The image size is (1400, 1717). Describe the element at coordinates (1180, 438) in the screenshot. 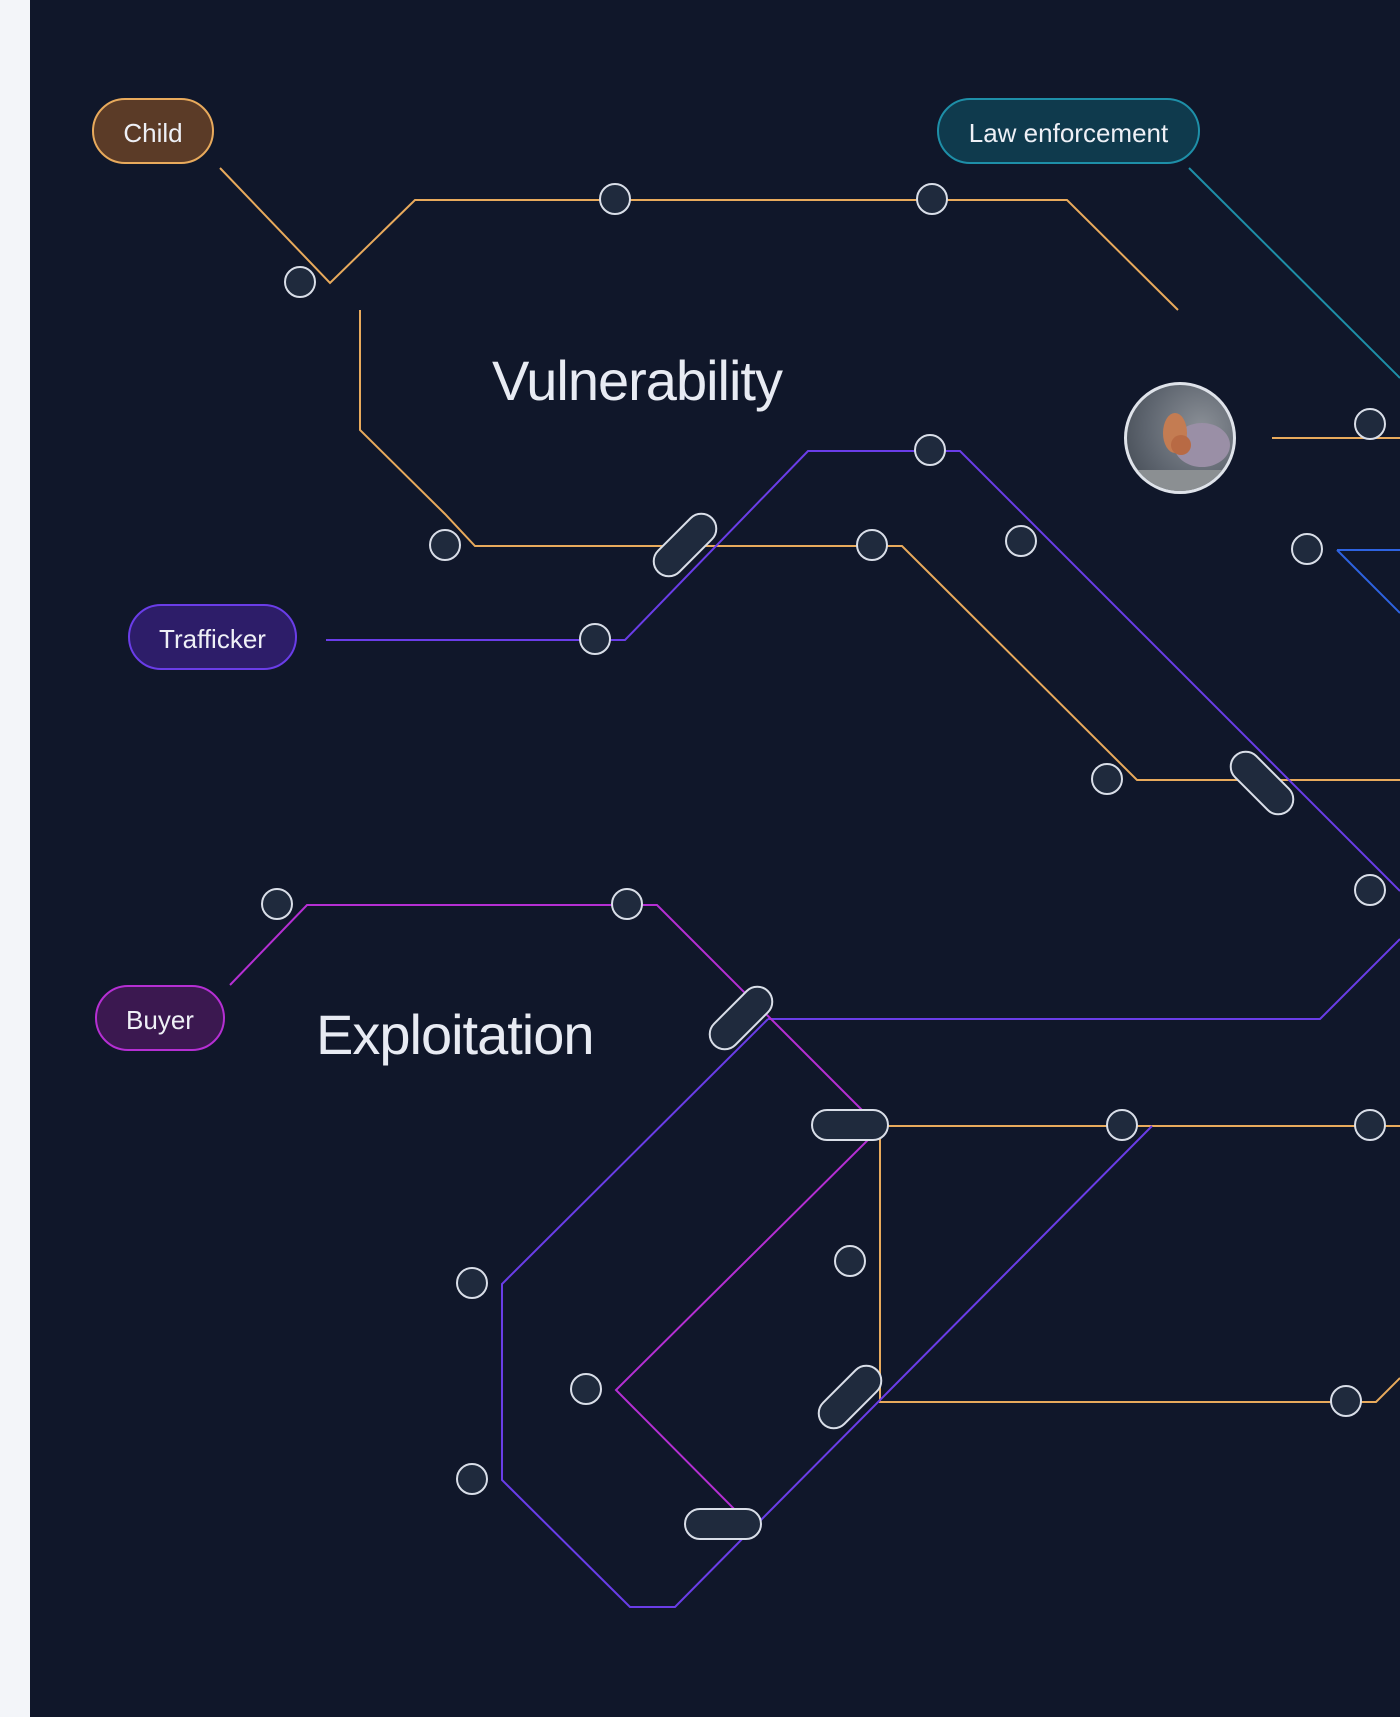

I see `hands-photo` at that location.